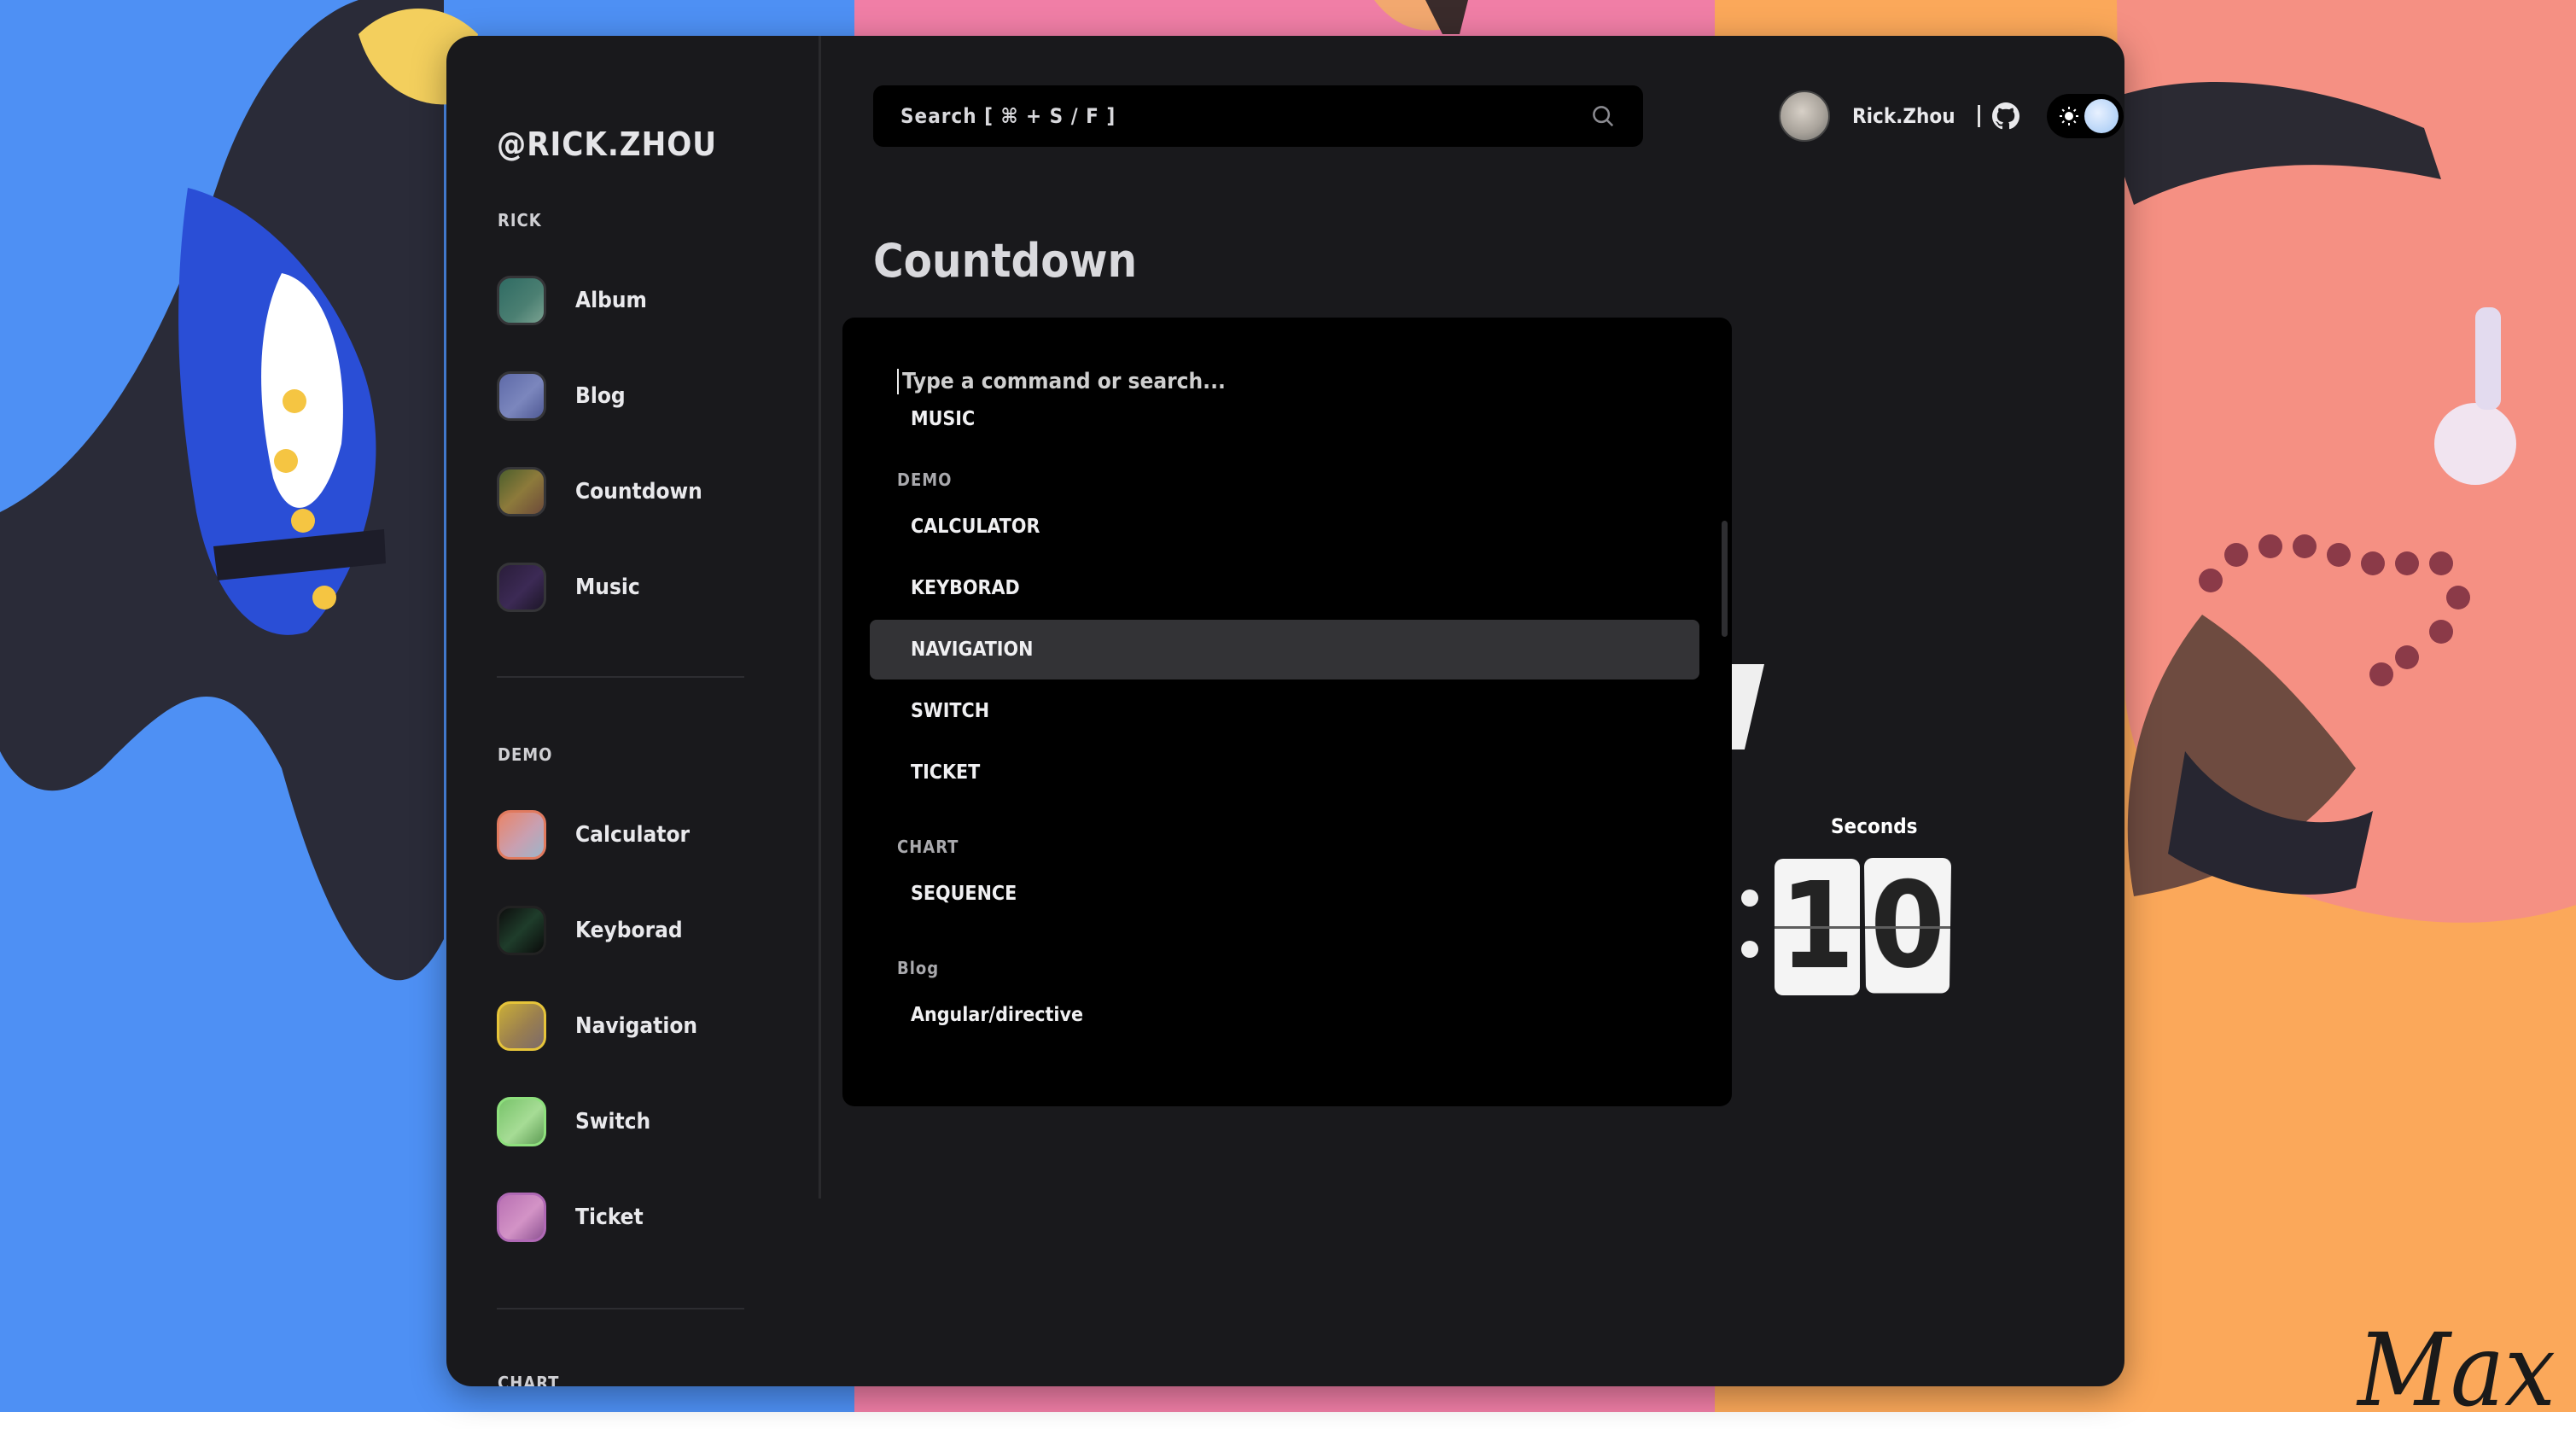  Describe the element at coordinates (573, 1121) in the screenshot. I see `sidebar-item-switch: Switch` at that location.